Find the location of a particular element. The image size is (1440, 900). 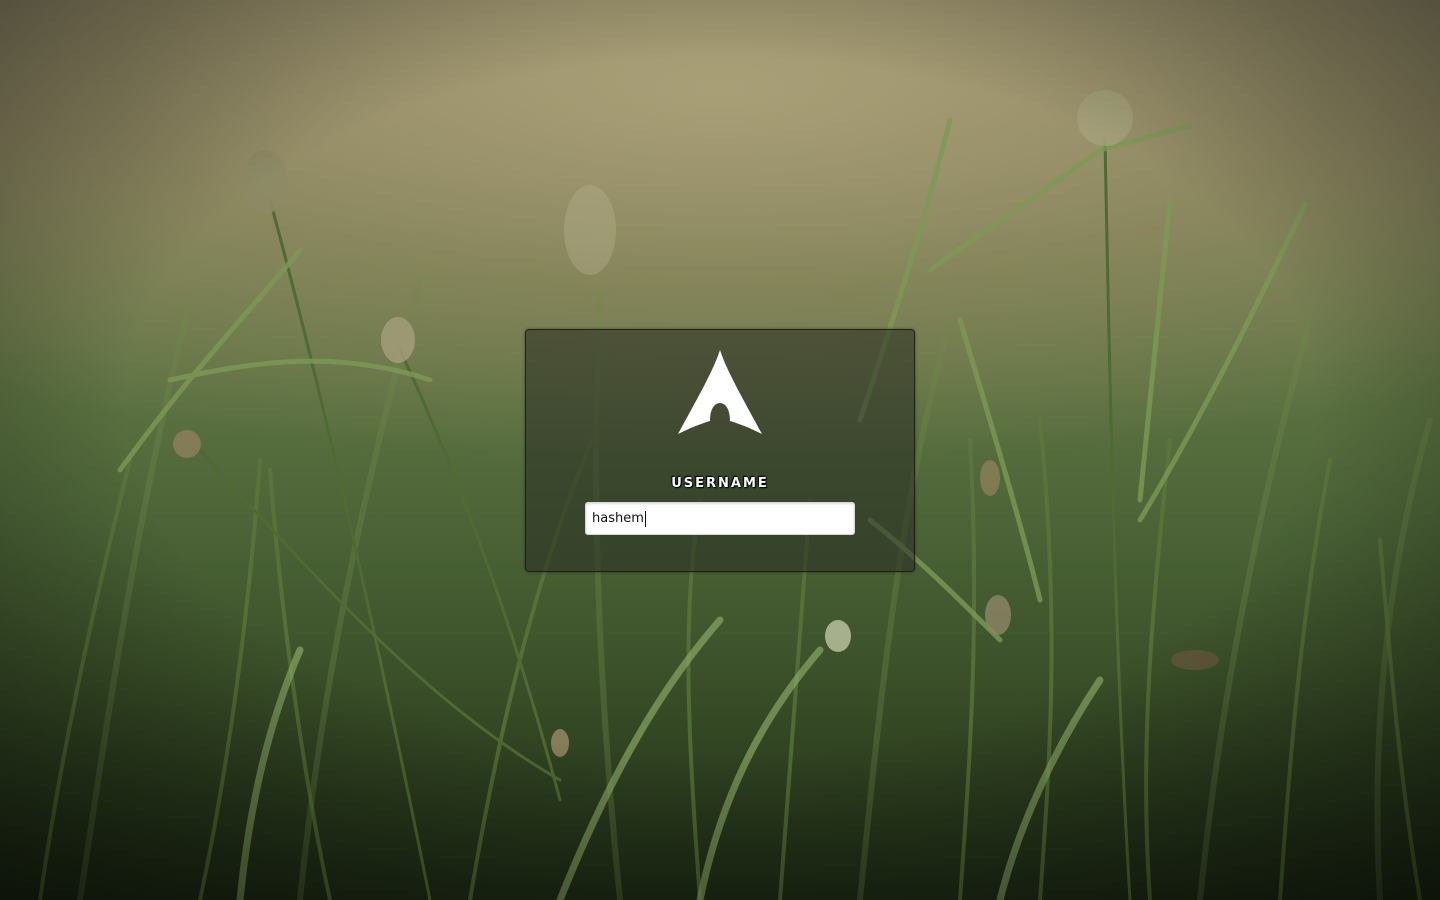

username-input-value: hashem is located at coordinates (618, 518).